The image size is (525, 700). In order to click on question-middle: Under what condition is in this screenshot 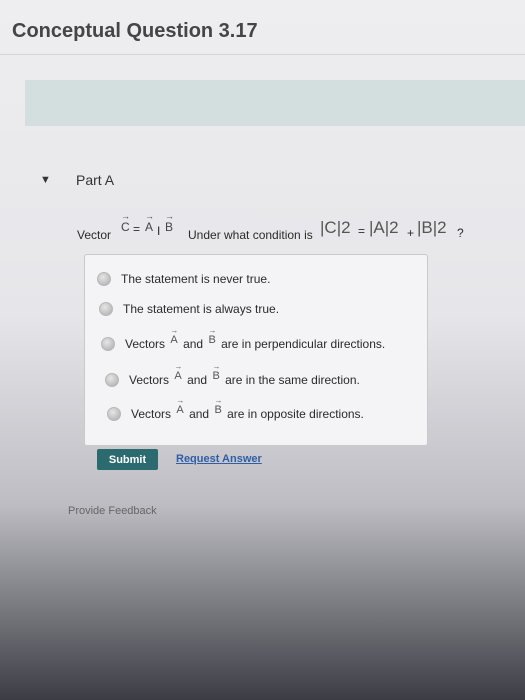, I will do `click(250, 235)`.